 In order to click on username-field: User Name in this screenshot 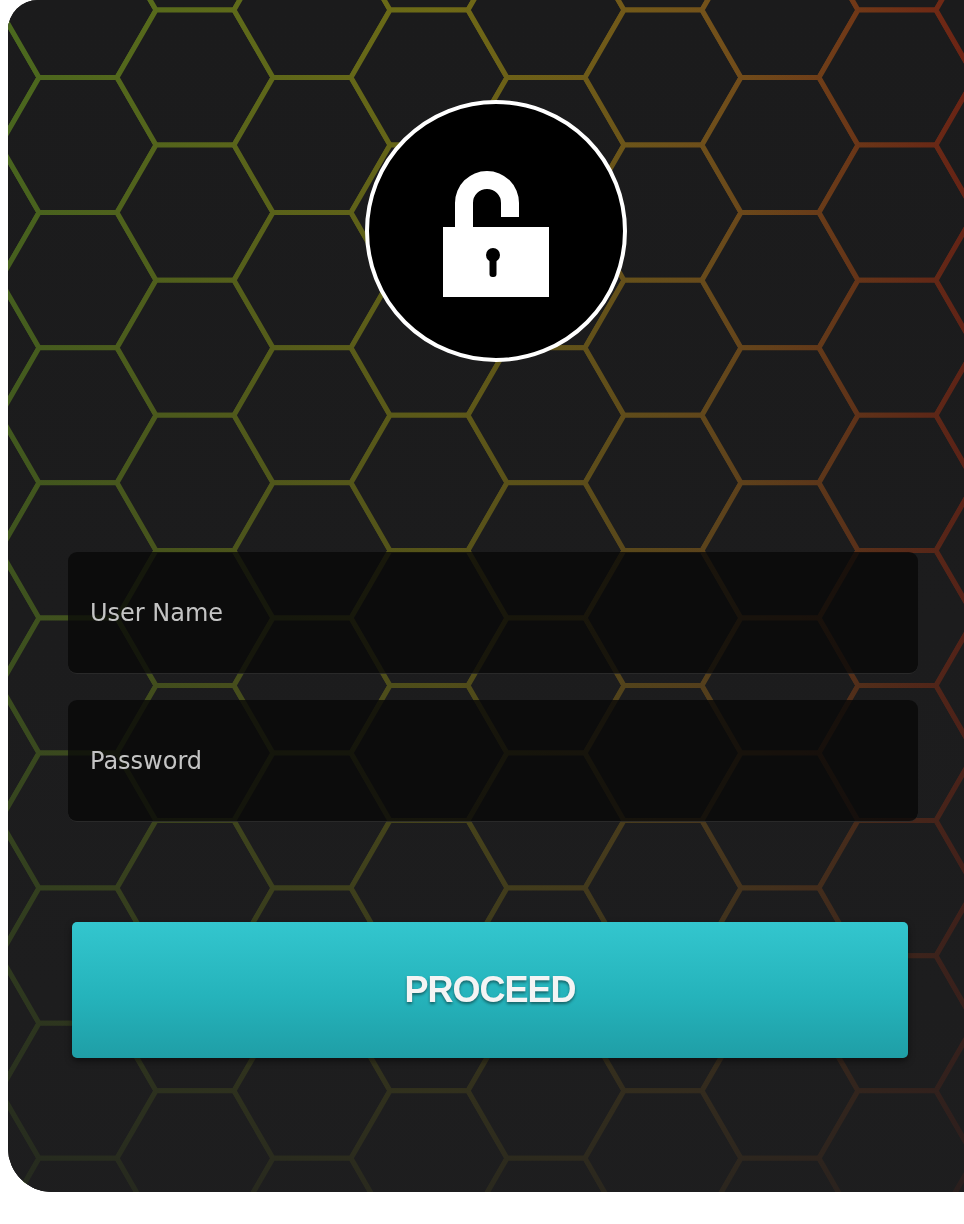, I will do `click(493, 613)`.